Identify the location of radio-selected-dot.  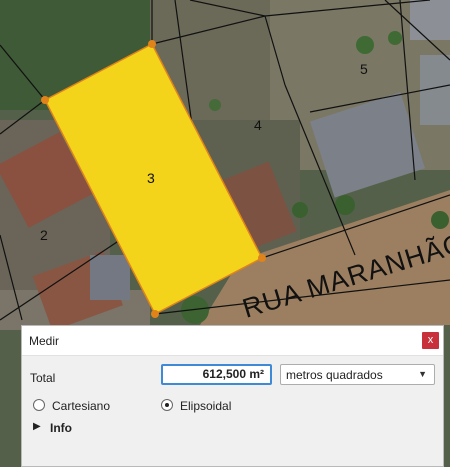
(167, 405).